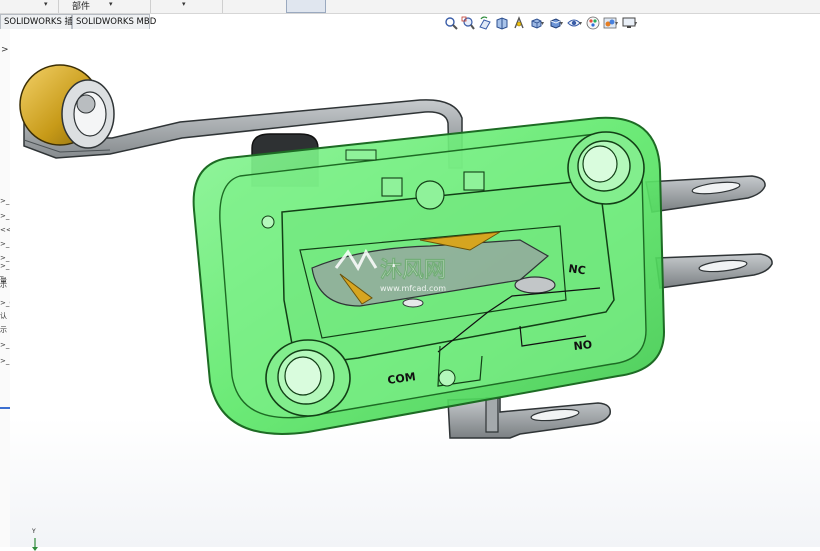 This screenshot has width=820, height=551. Describe the element at coordinates (577, 269) in the screenshot. I see `nc-label: NC` at that location.